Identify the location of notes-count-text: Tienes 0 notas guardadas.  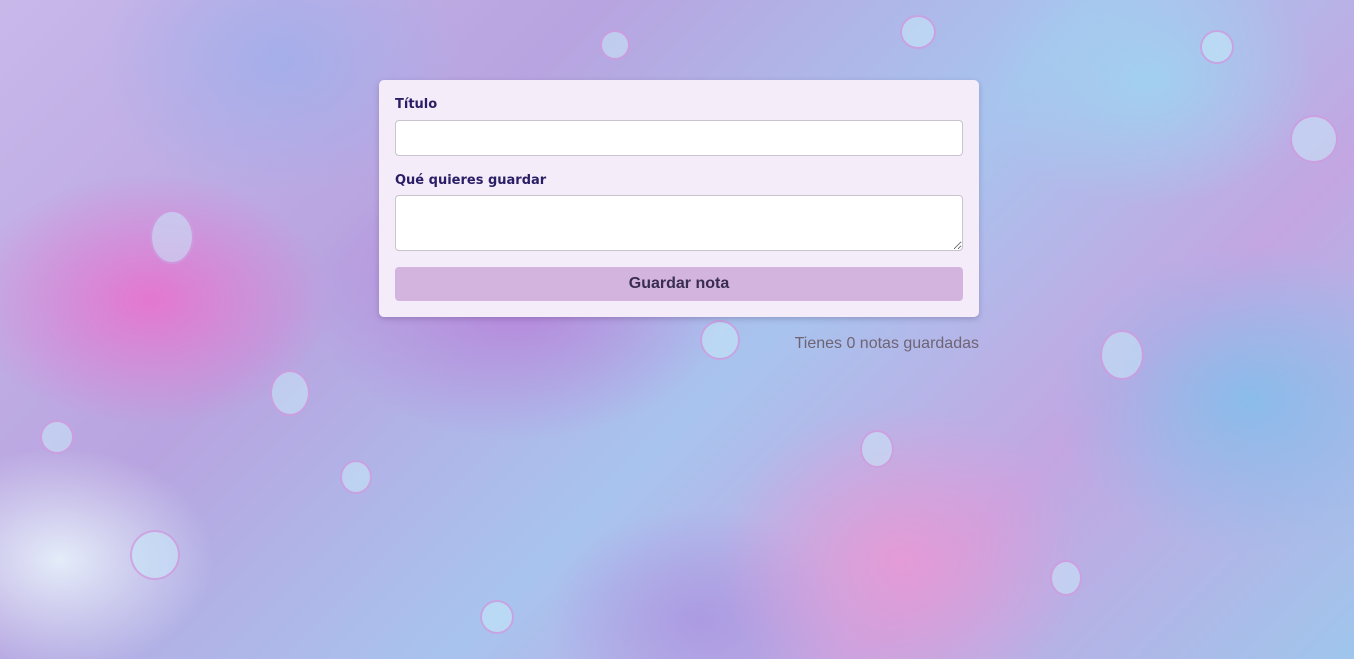
(886, 343).